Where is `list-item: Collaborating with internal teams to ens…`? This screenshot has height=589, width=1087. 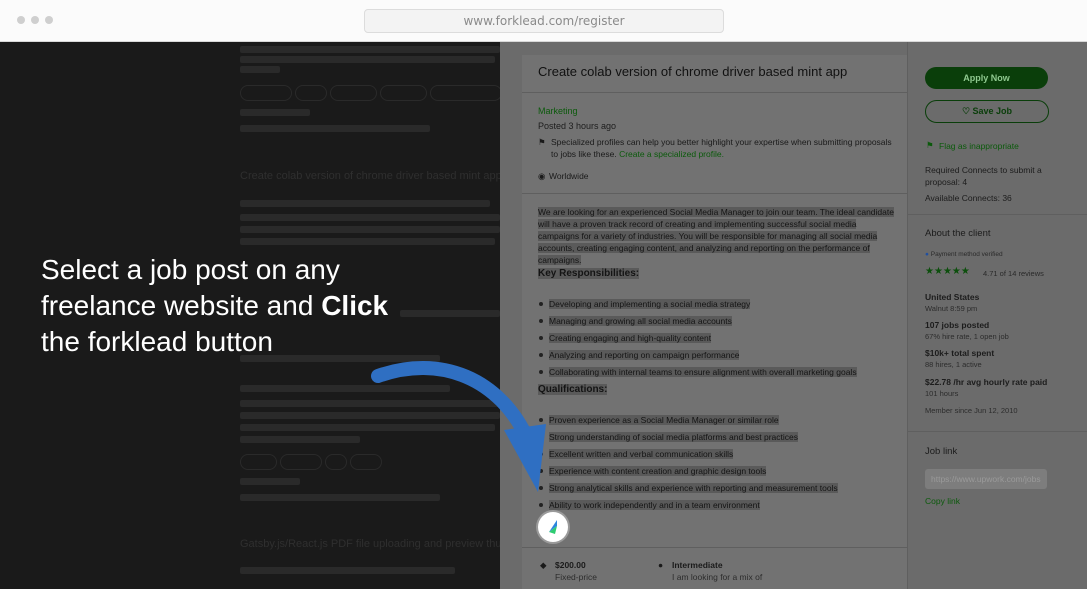
list-item: Collaborating with internal teams to ens… is located at coordinates (703, 372).